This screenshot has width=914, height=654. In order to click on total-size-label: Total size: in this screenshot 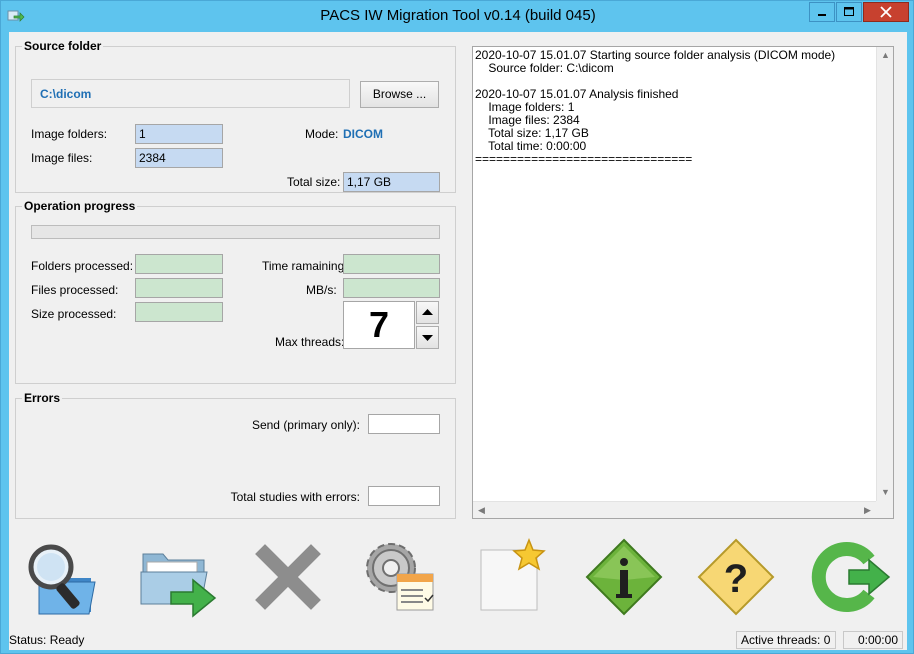, I will do `click(314, 182)`.